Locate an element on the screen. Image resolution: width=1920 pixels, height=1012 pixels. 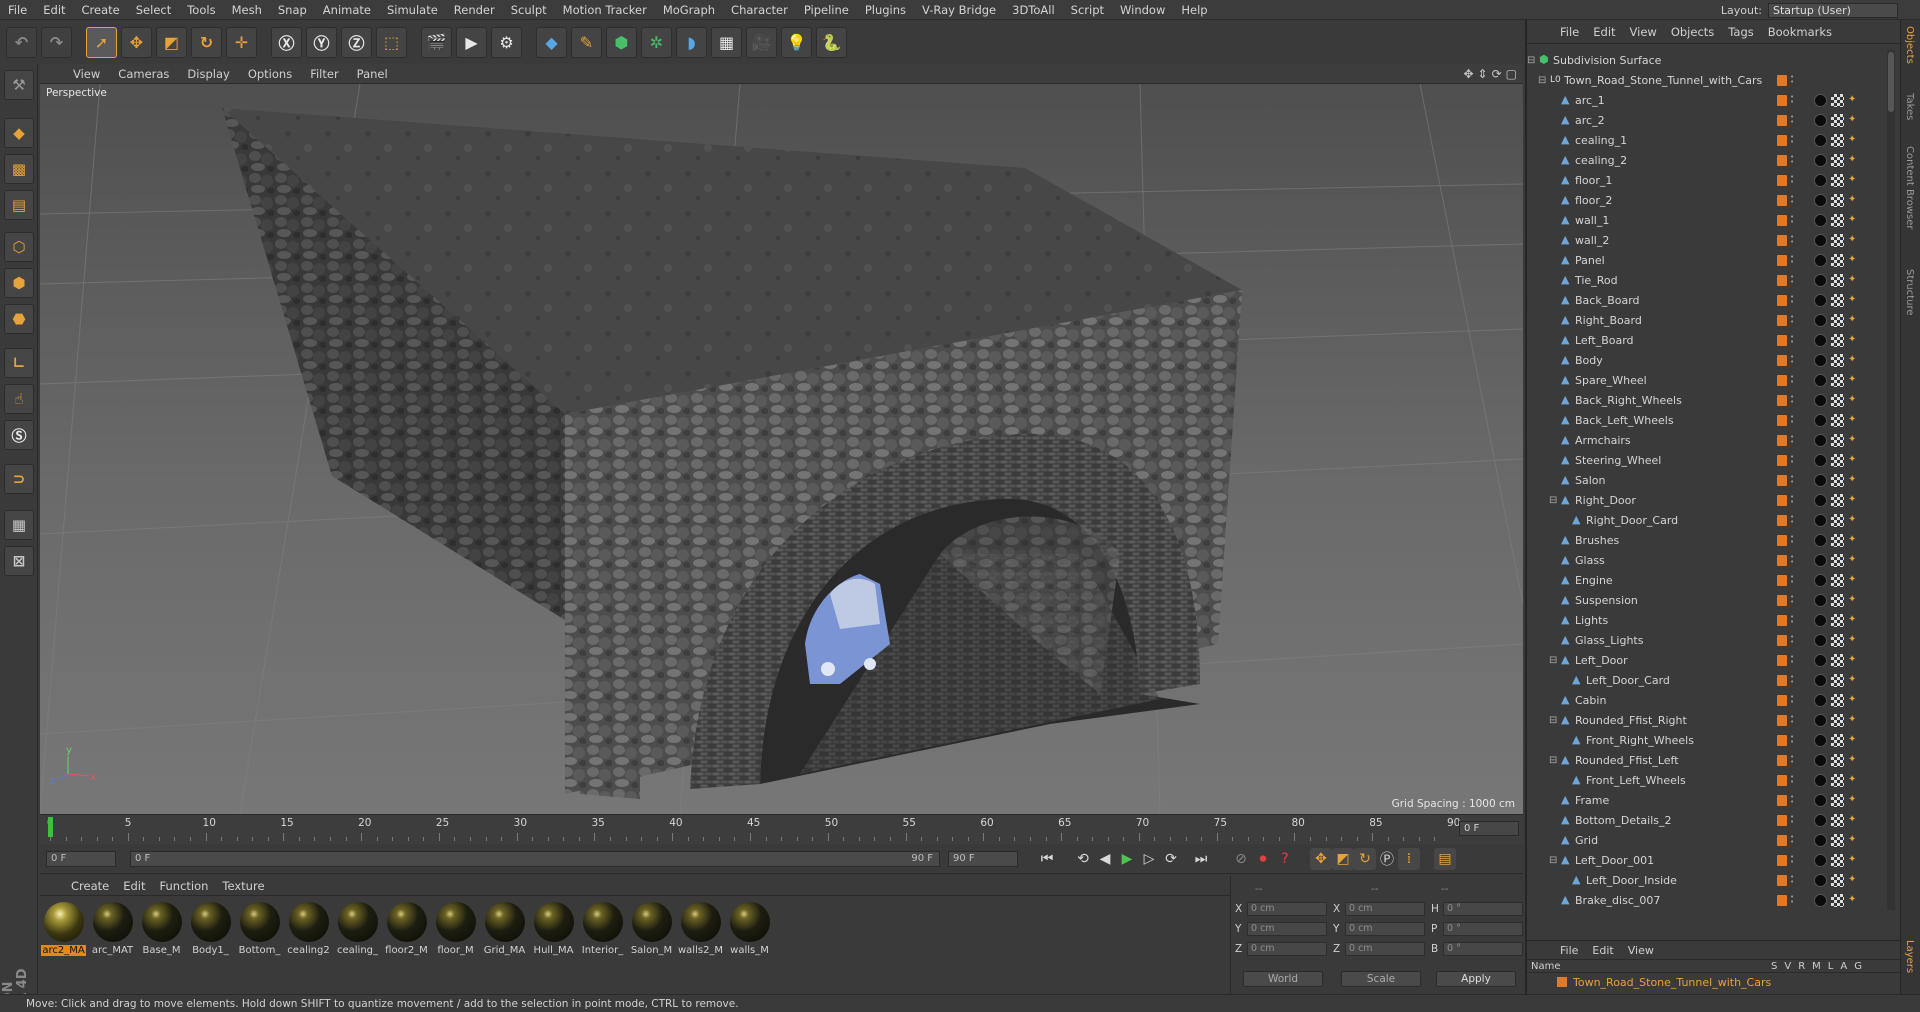
menu-window: Window is located at coordinates (1142, 10).